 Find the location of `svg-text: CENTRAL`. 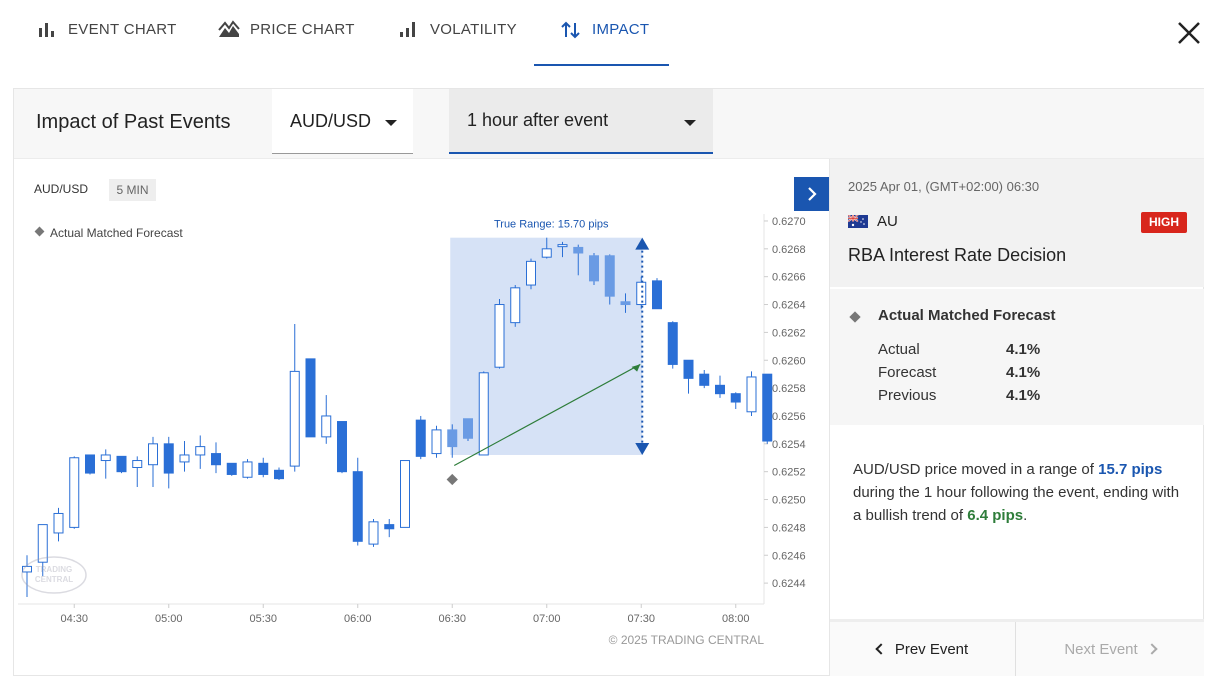

svg-text: CENTRAL is located at coordinates (54, 579).